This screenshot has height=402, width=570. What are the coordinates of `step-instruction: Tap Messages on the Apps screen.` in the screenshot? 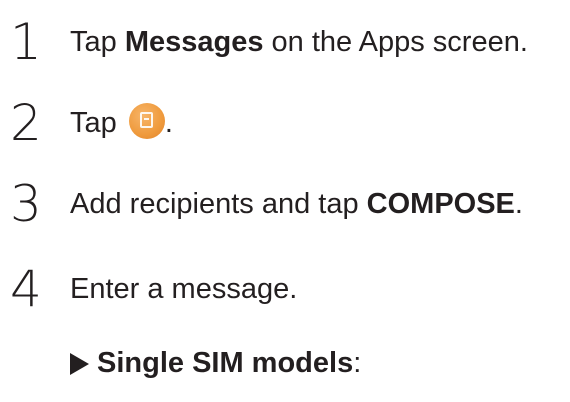 It's located at (299, 42).